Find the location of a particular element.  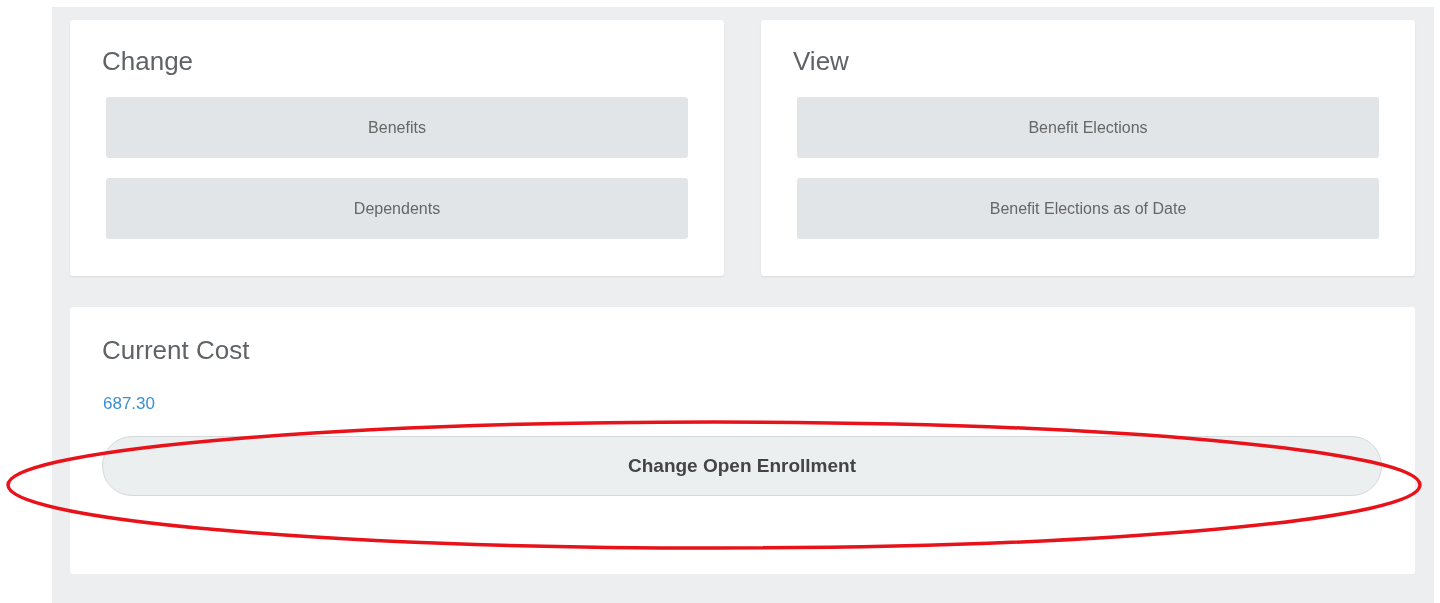

card-title: Current Cost is located at coordinates (176, 350).